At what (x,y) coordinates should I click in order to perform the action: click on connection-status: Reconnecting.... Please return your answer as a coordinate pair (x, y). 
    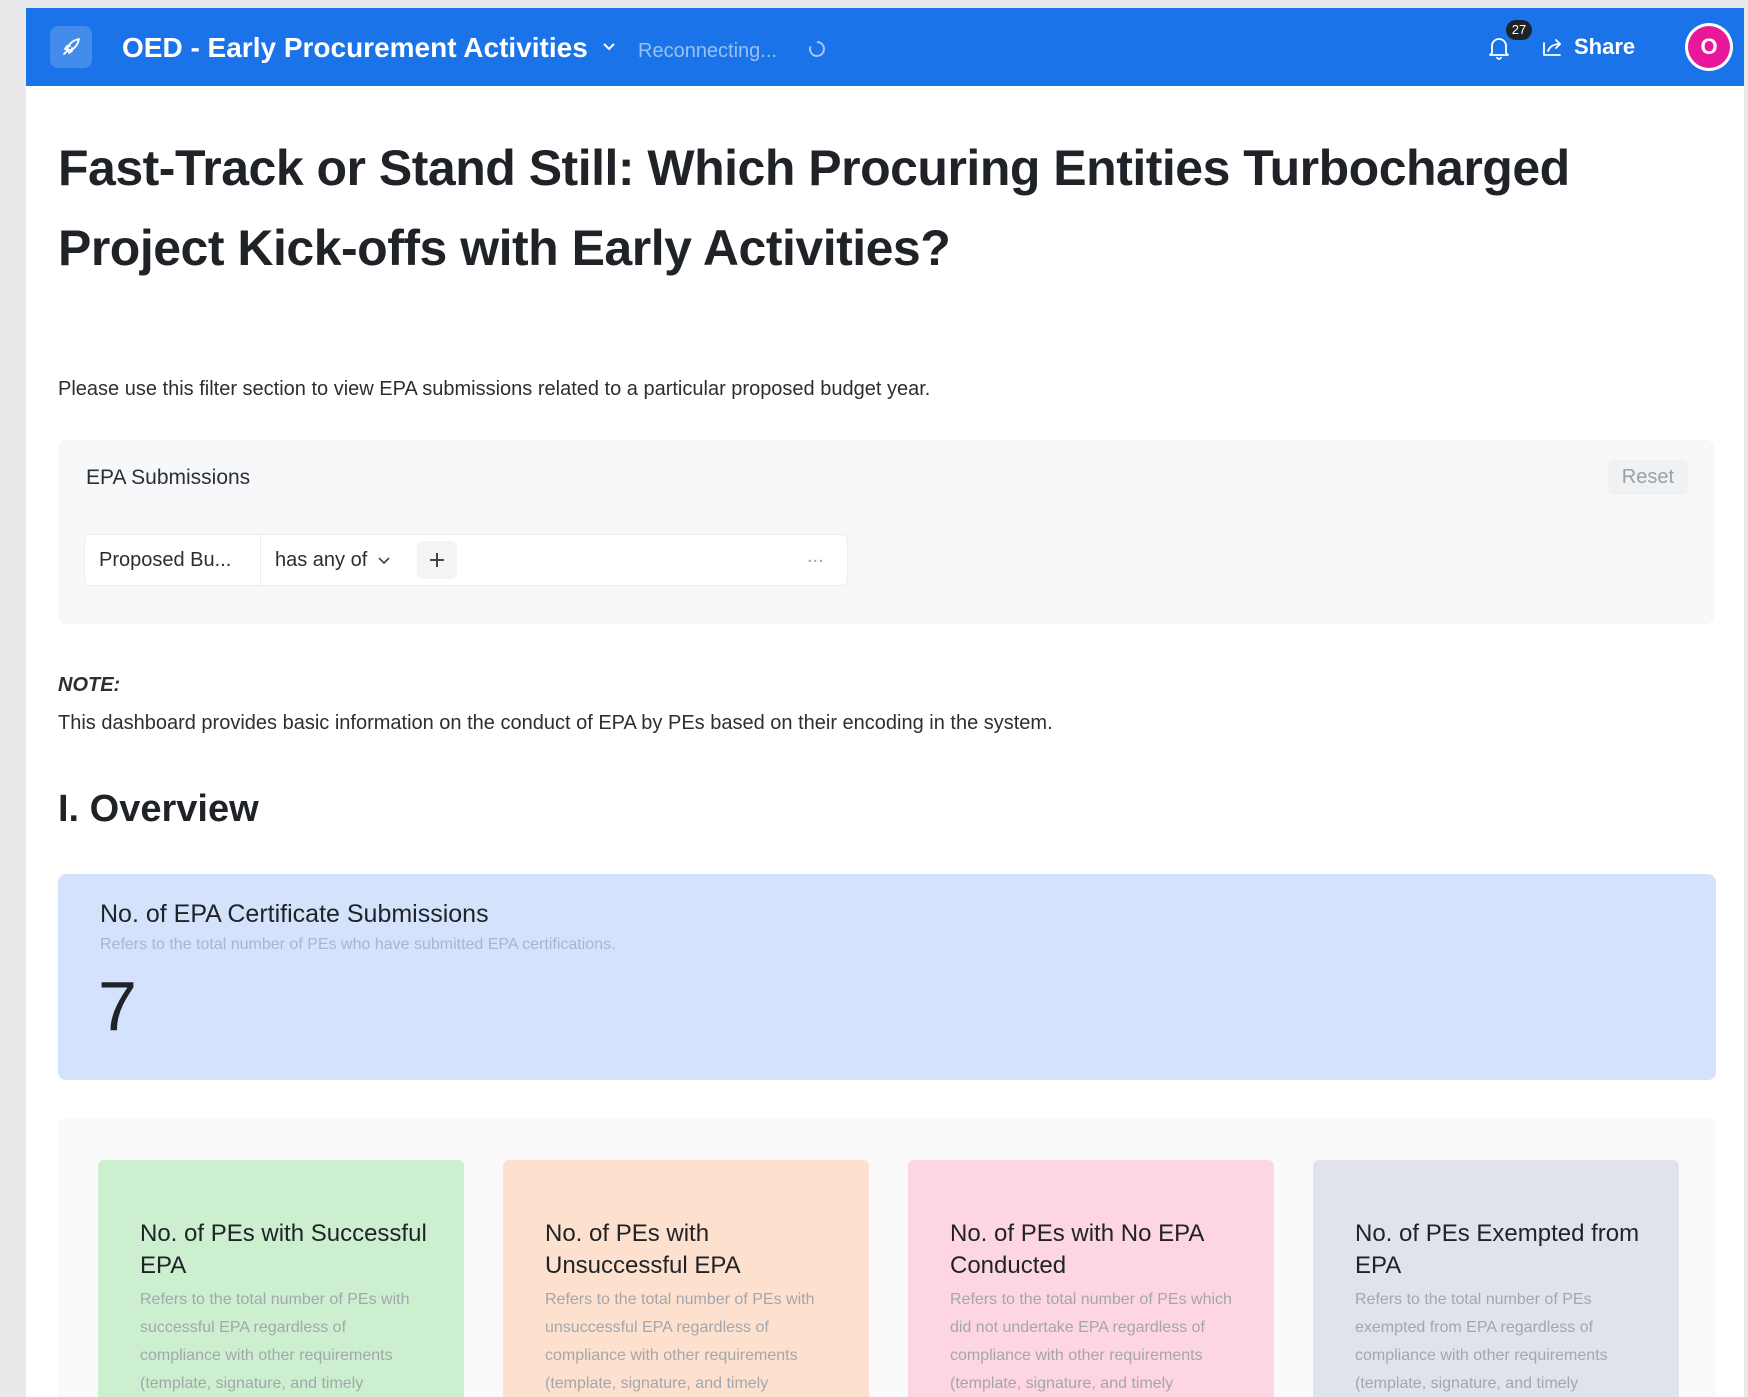
    Looking at the image, I should click on (707, 51).